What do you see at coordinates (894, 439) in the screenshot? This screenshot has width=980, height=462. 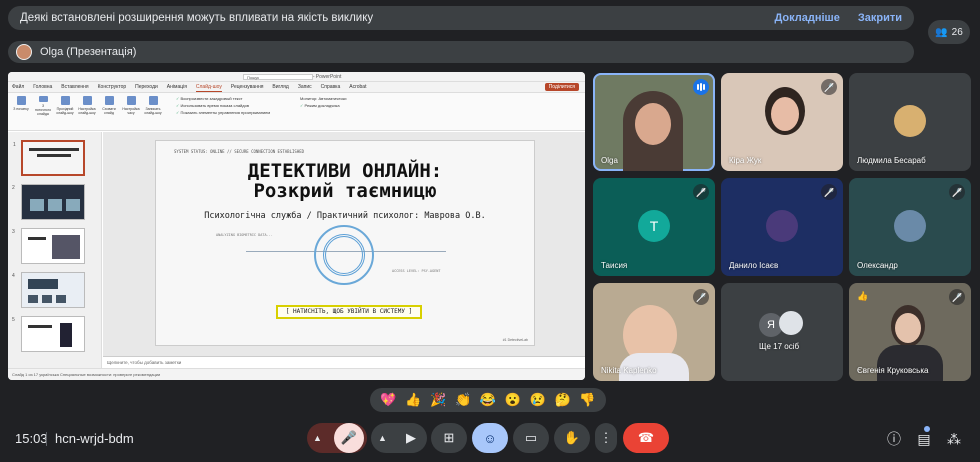 I see `meeting-details-button: ⓘ` at bounding box center [894, 439].